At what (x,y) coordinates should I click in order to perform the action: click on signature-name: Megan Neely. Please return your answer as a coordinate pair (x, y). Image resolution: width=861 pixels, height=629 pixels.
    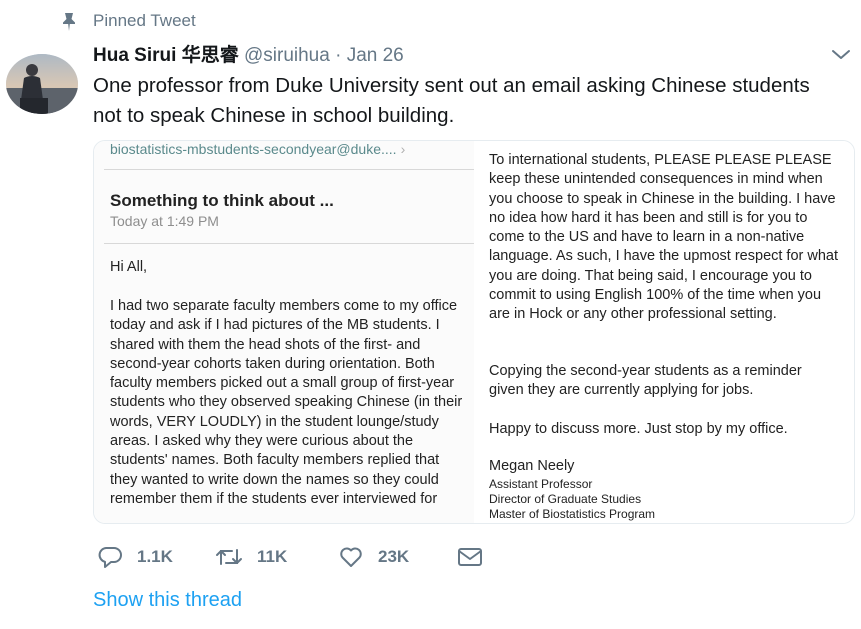
    Looking at the image, I should click on (532, 466).